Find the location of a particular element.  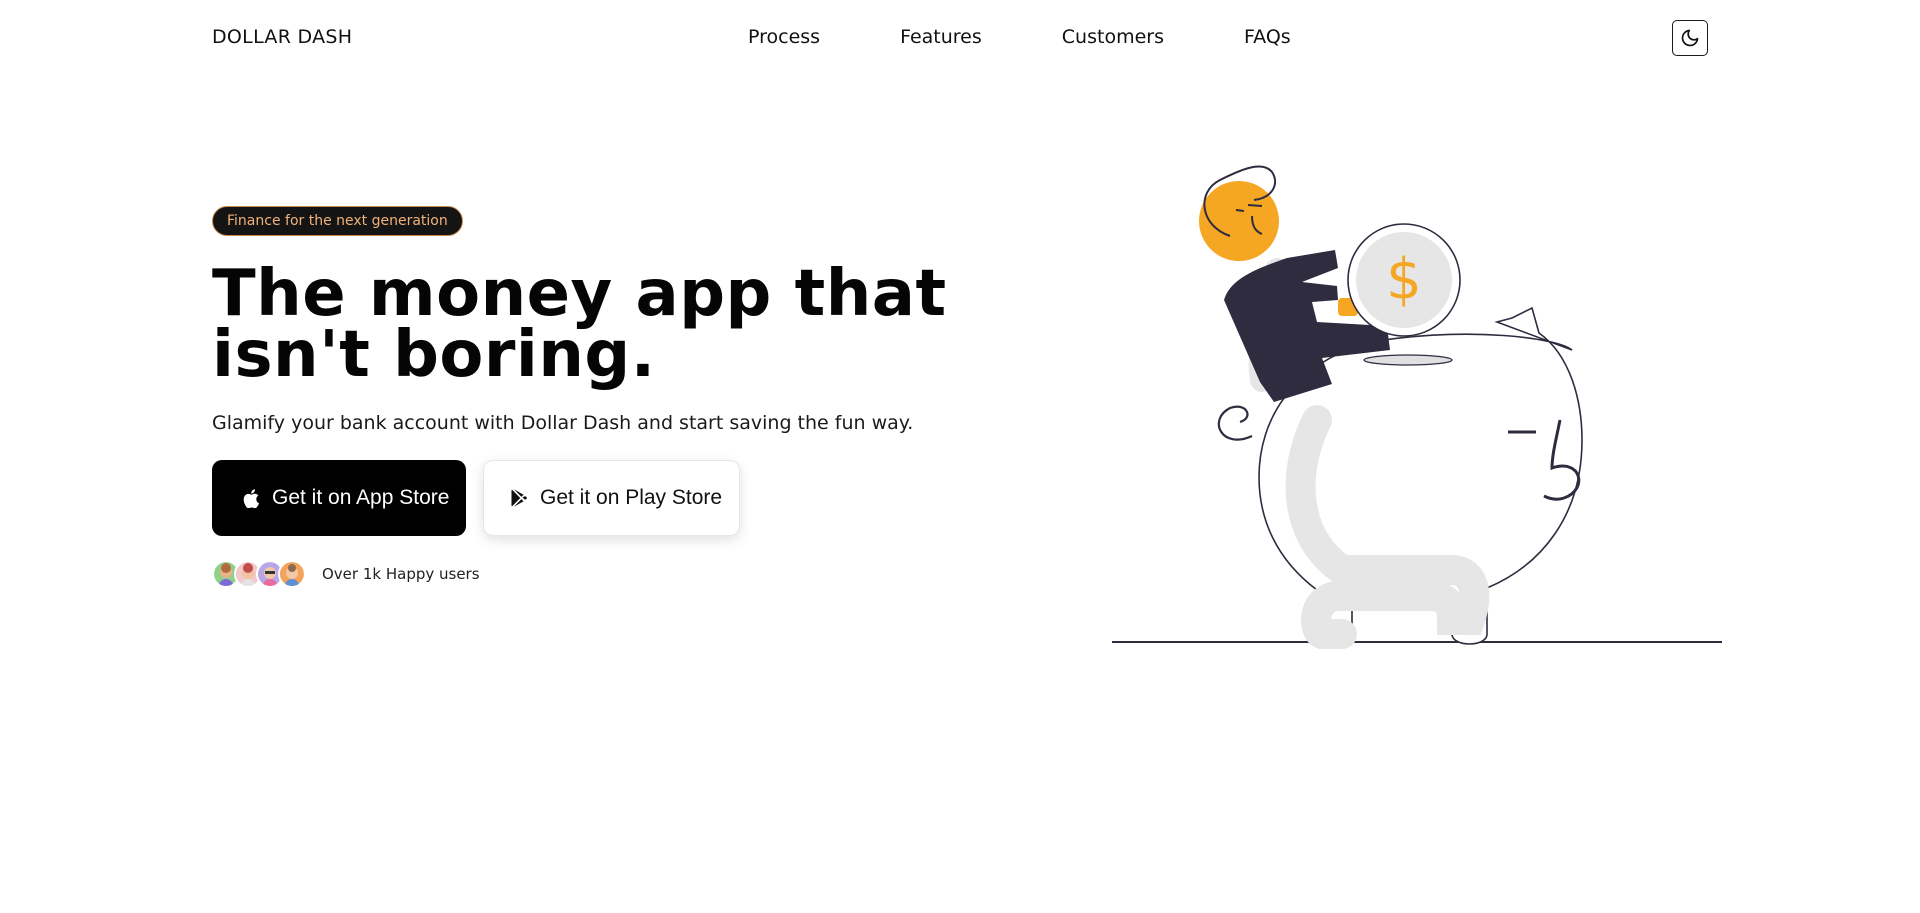

main-nav: Process Features Customers FAQs is located at coordinates (1019, 37).